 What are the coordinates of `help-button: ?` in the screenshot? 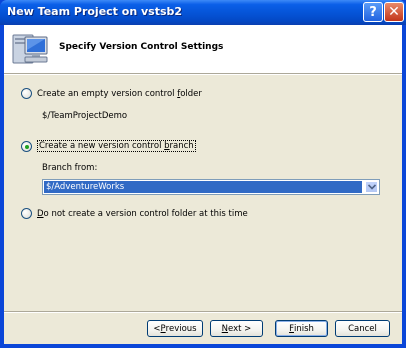 It's located at (373, 12).